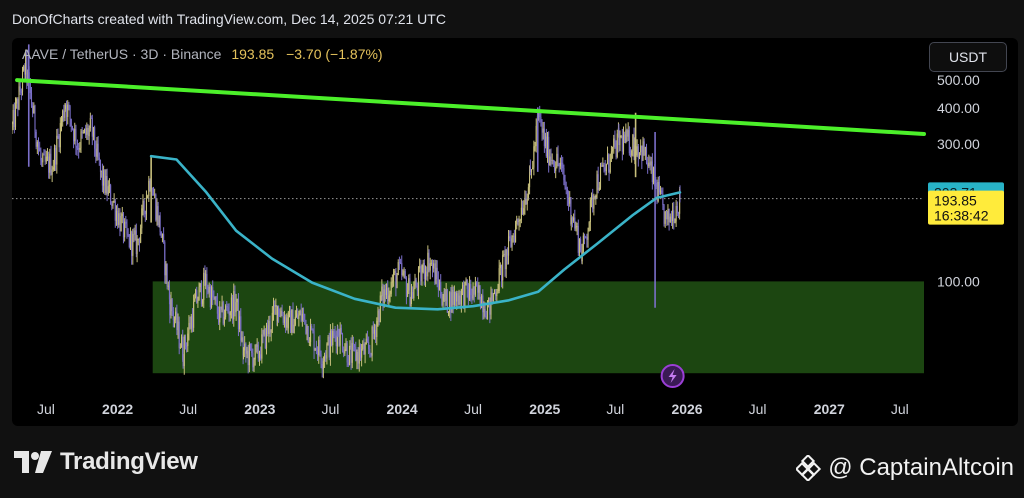  I want to click on tradingview-logo-icon, so click(33, 462).